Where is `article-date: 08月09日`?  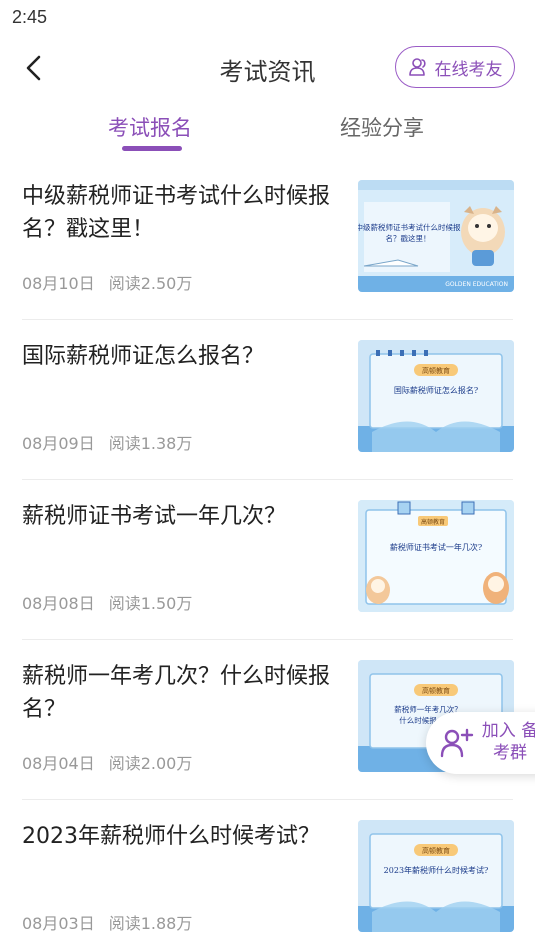 article-date: 08月09日 is located at coordinates (58, 443).